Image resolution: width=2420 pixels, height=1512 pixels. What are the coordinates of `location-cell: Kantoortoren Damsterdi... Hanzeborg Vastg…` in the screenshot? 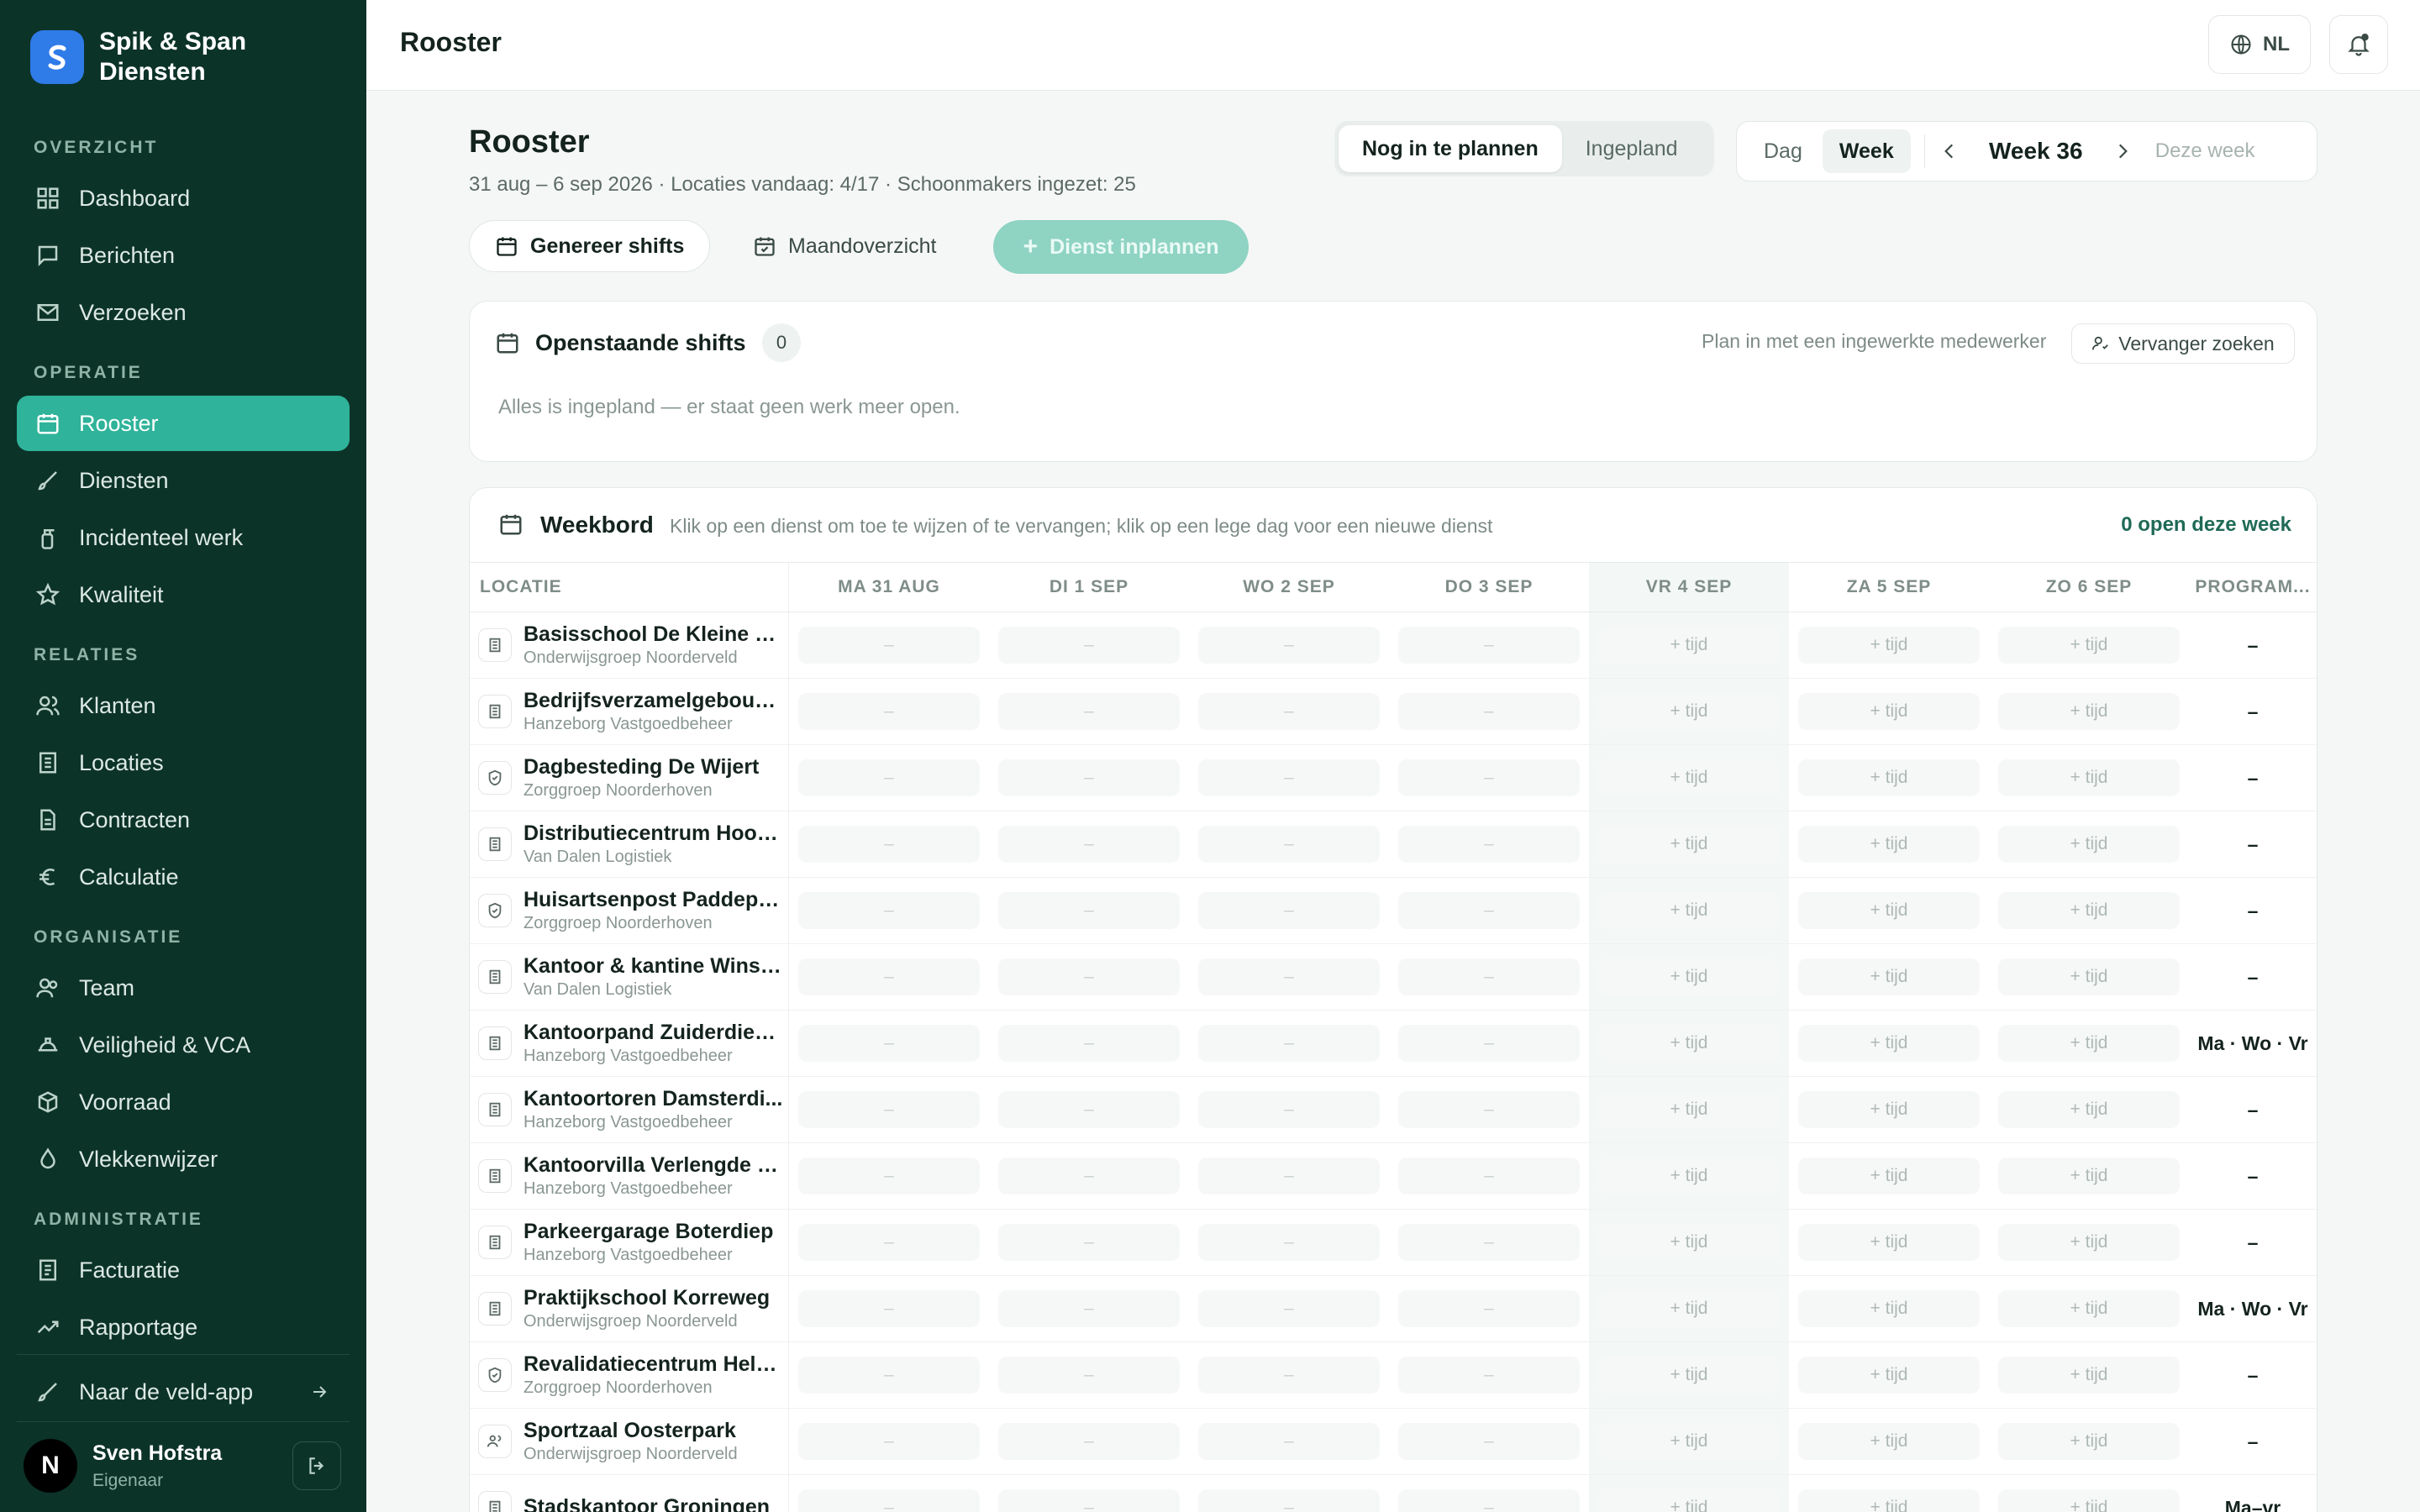 It's located at (629, 1109).